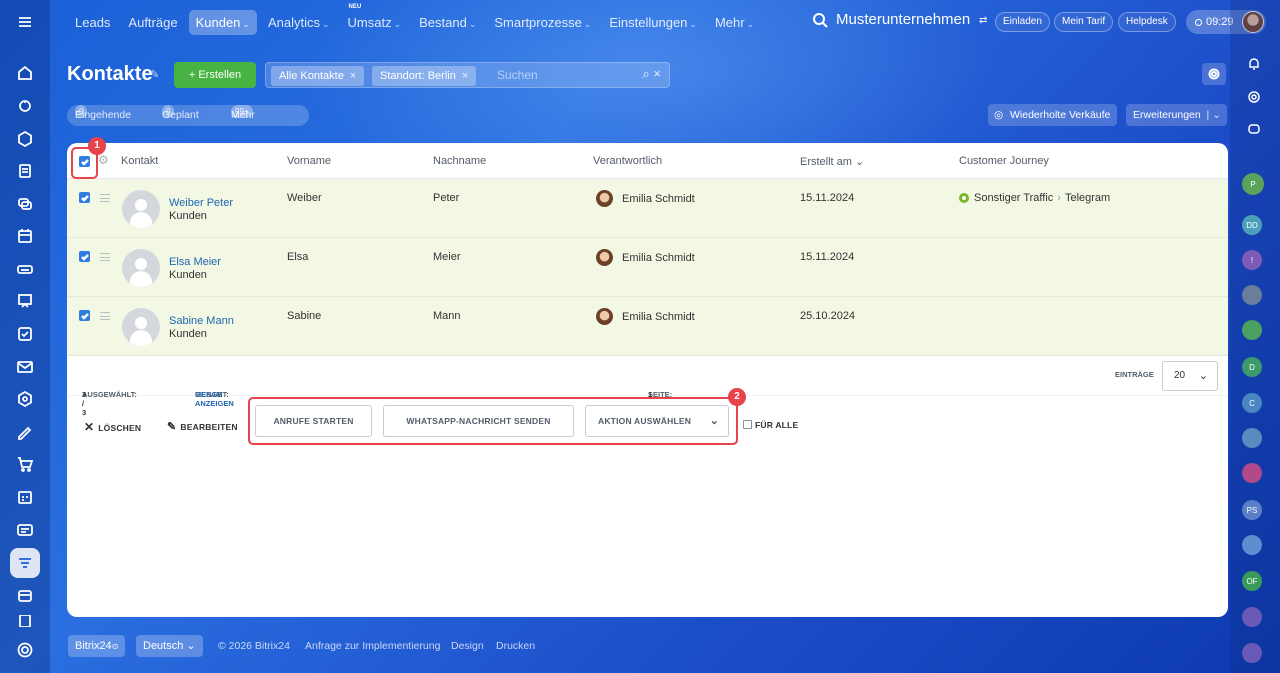 This screenshot has width=1280, height=673. I want to click on booking-icon, so click(25, 497).